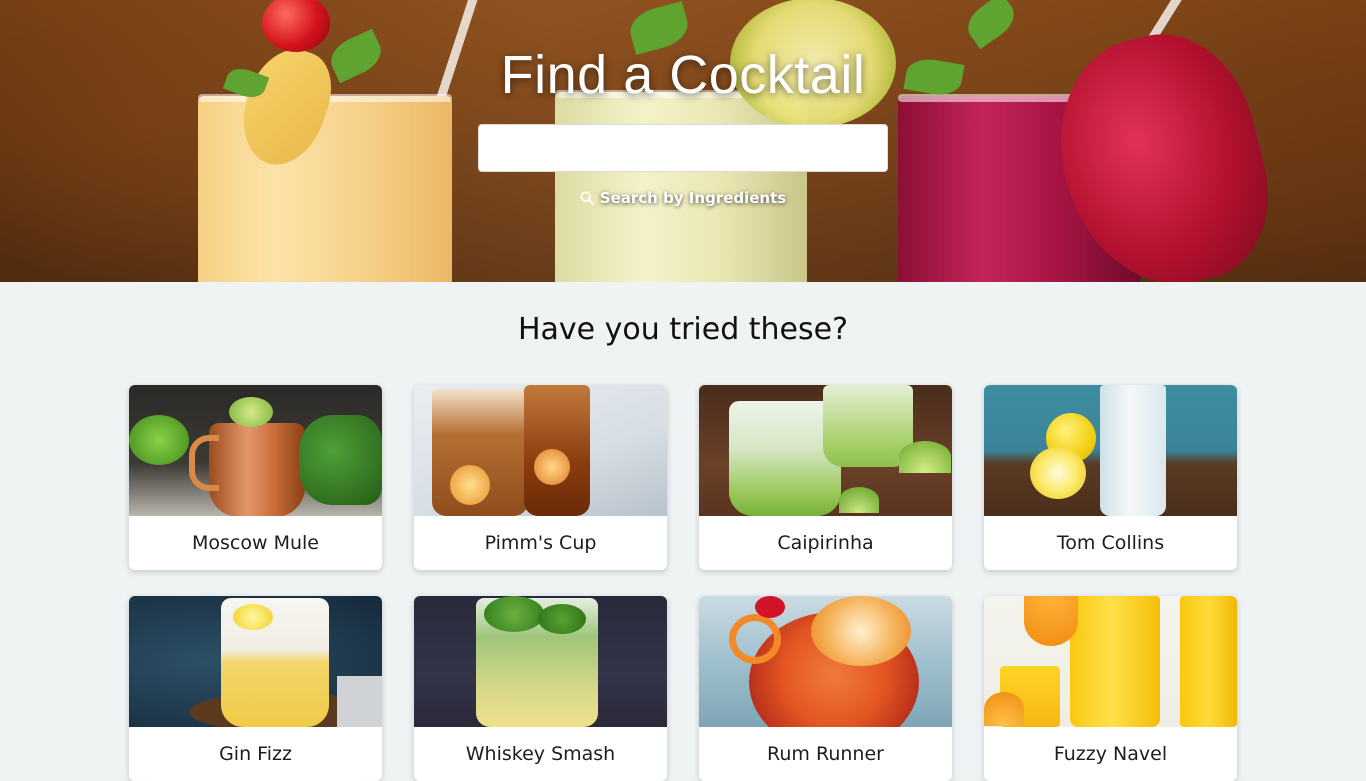  I want to click on cocktail-card-tom-collins: Tom Collins, so click(1110, 477).